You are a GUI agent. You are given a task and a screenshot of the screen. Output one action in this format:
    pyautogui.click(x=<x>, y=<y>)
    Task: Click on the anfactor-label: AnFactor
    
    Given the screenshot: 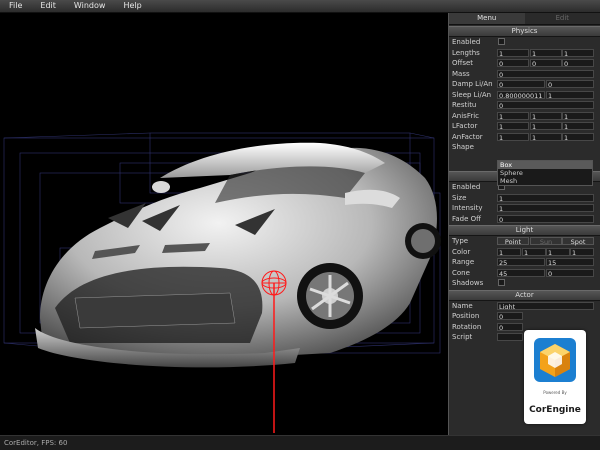 What is the action you would take?
    pyautogui.click(x=467, y=136)
    